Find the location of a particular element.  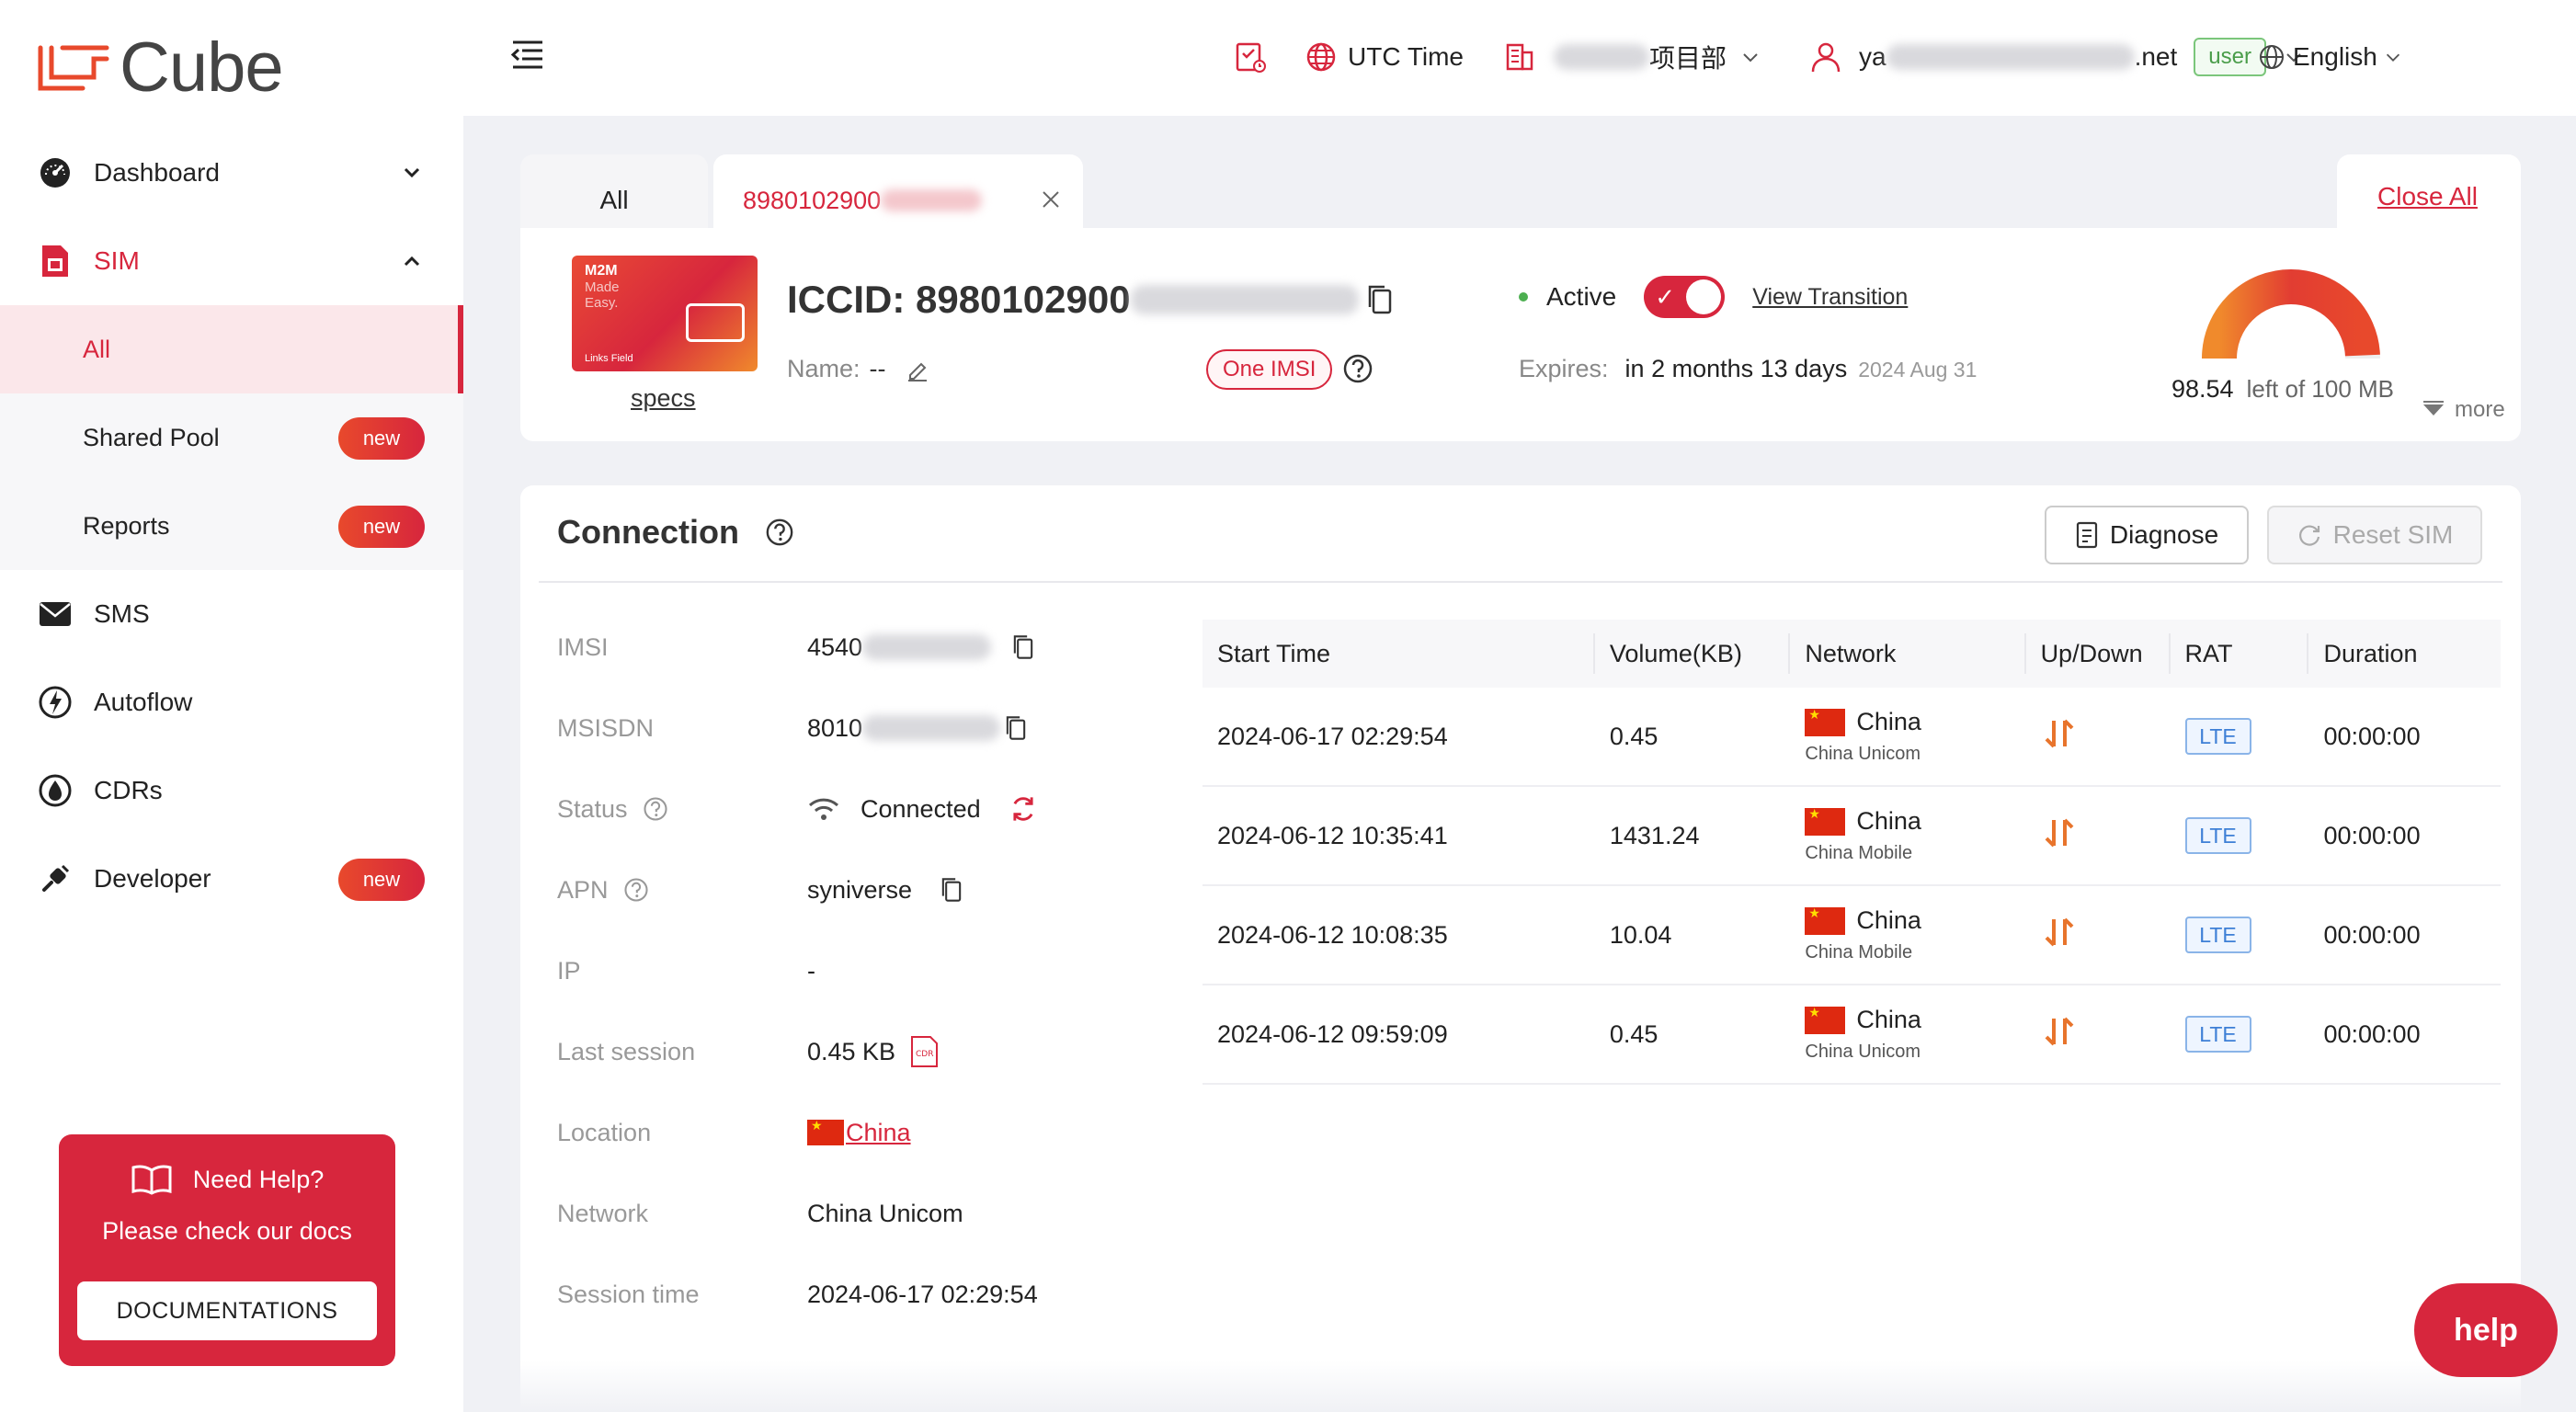

close-all-container: Close All is located at coordinates (2429, 191).